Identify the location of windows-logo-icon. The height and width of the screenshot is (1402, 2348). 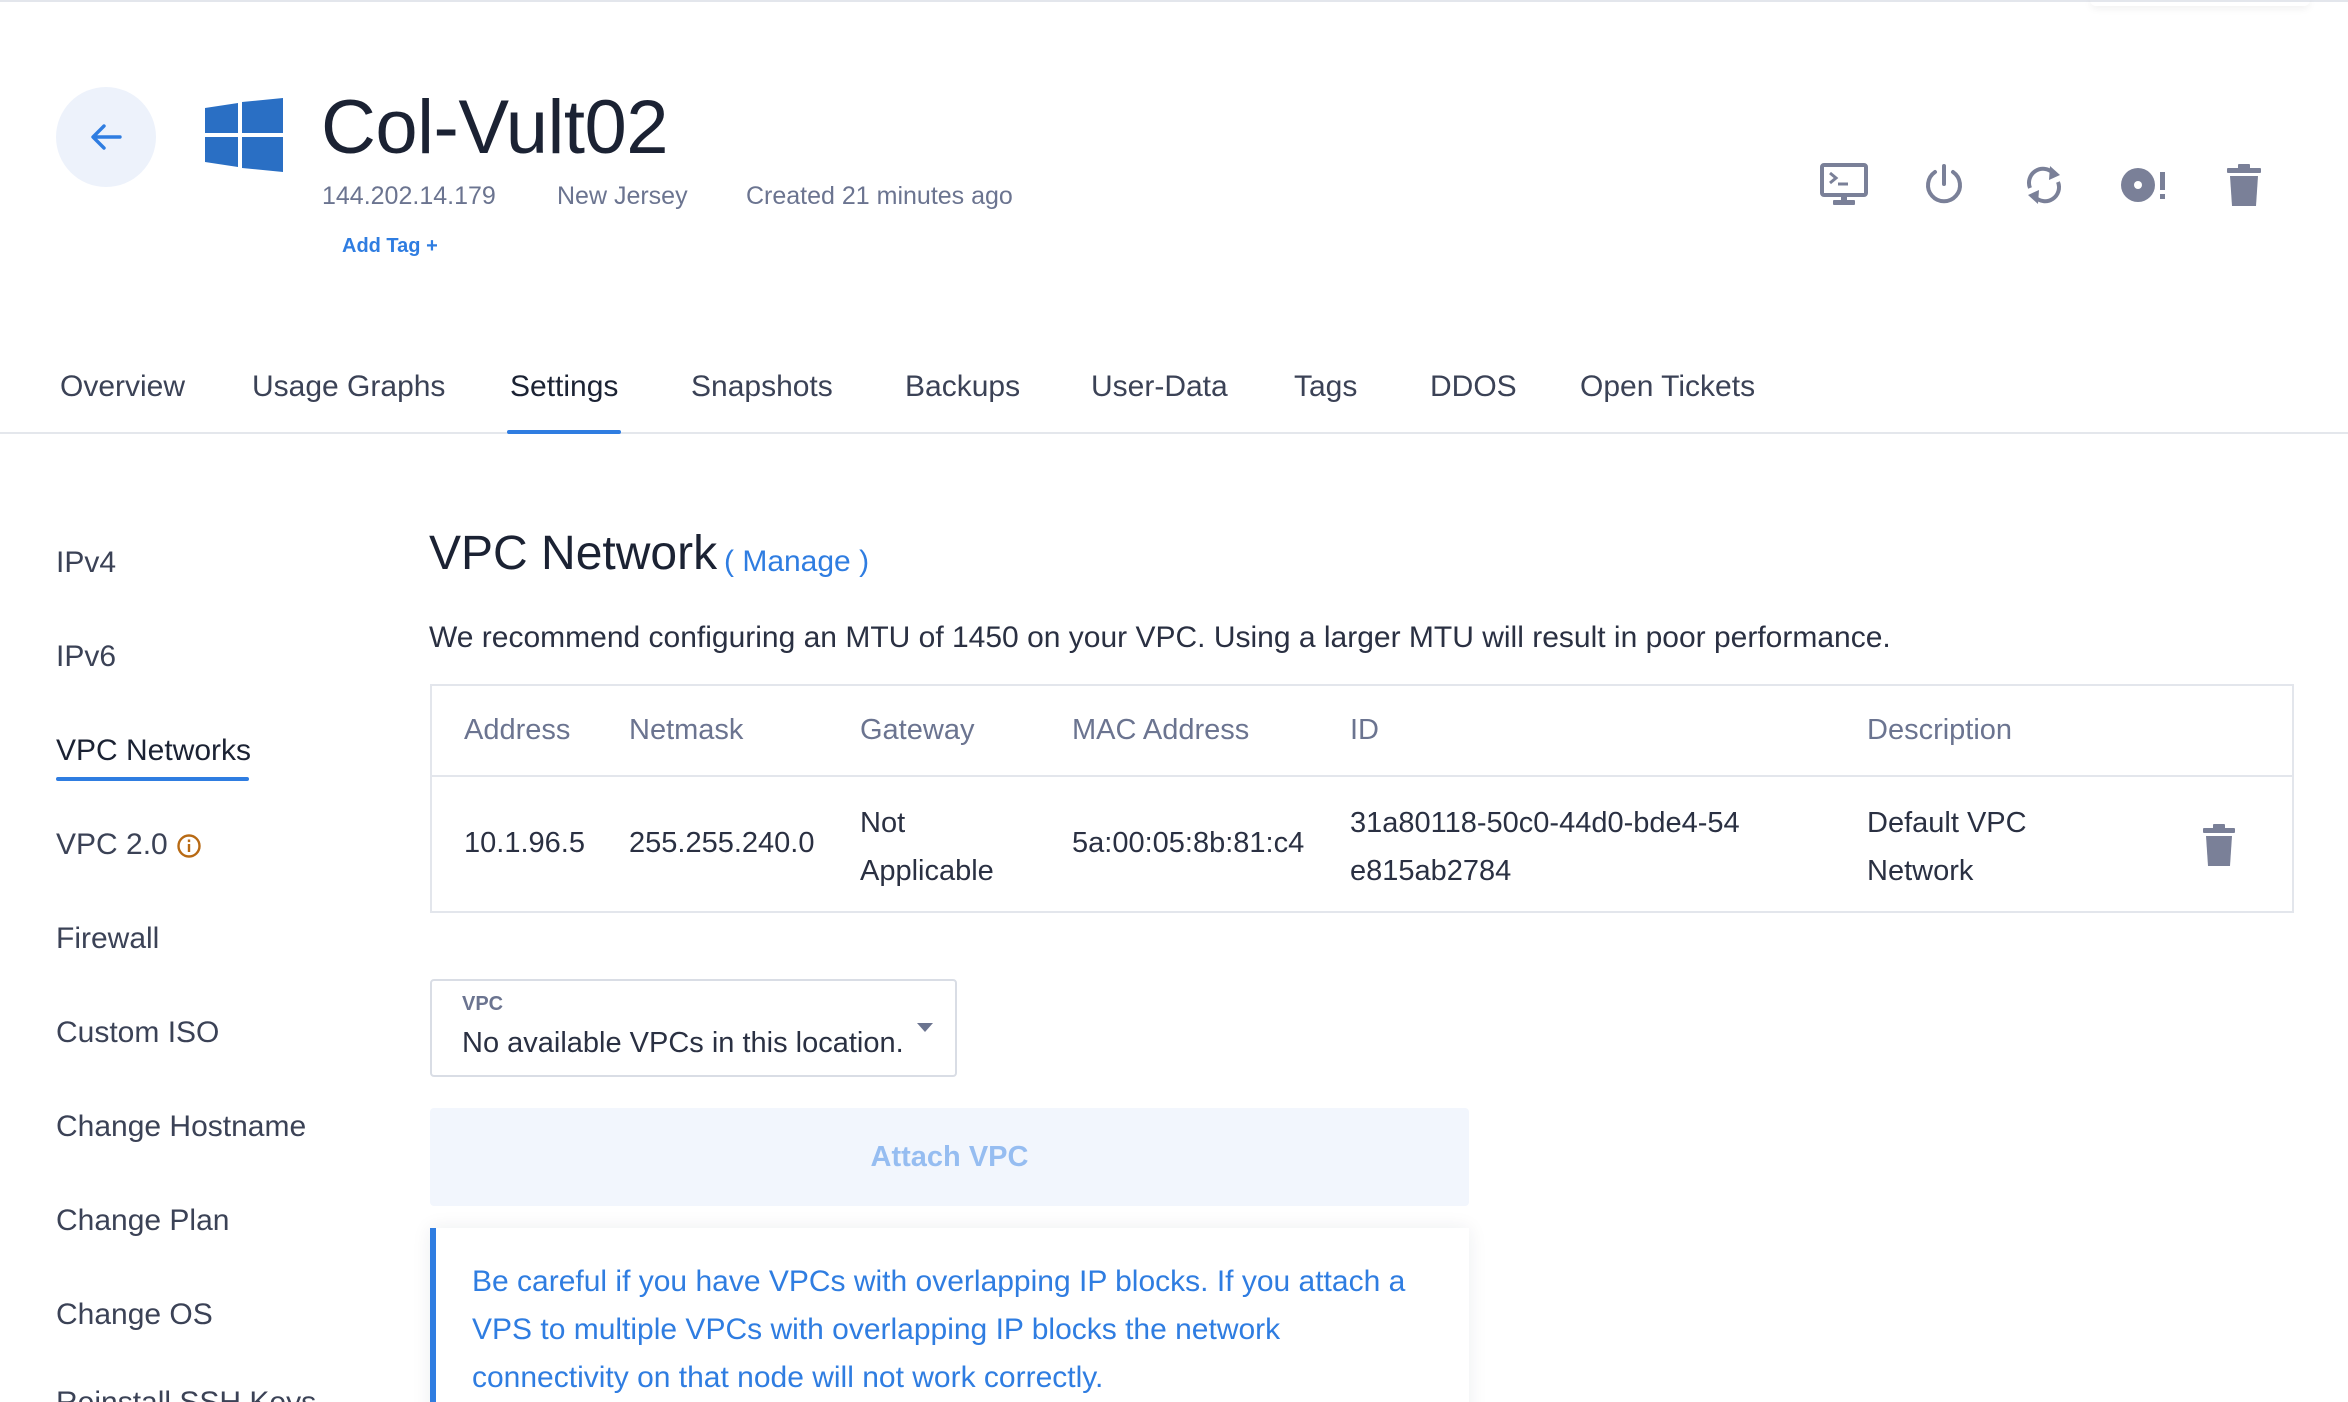
(244, 135).